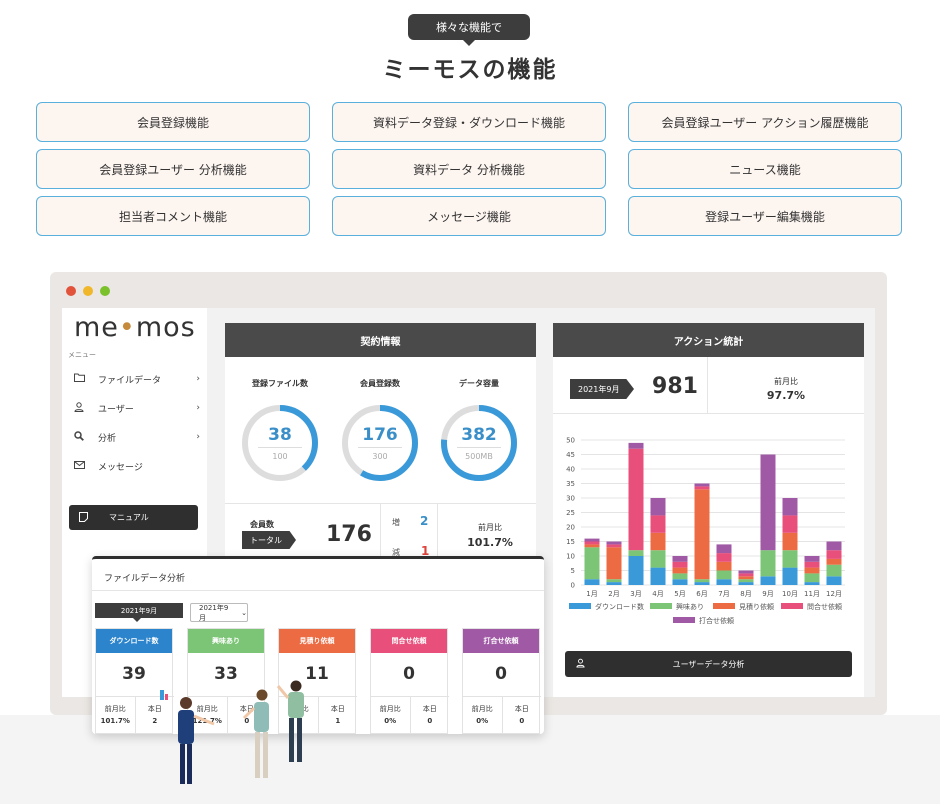 The image size is (940, 804). I want to click on sidebar-item-messages: メッセージ, so click(137, 466).